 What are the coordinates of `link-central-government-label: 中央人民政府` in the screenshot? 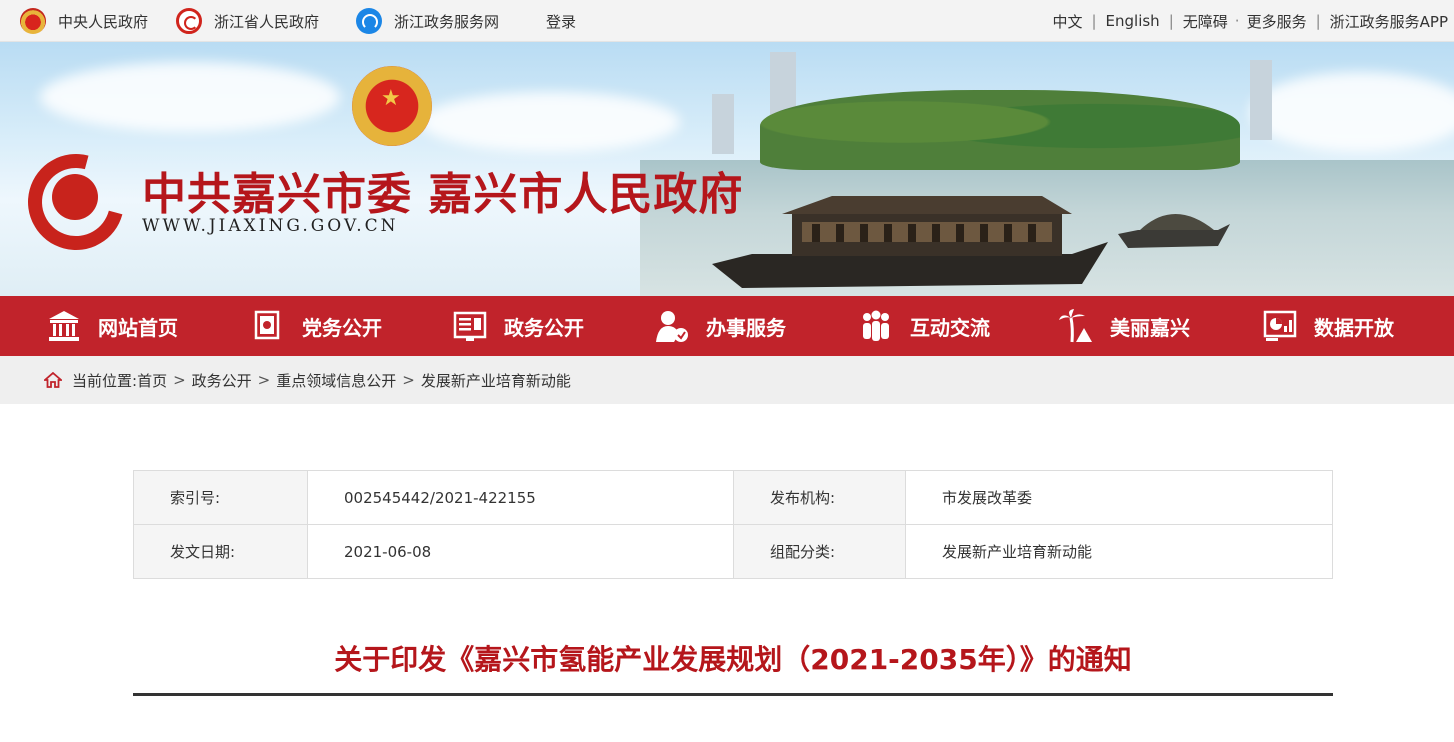 It's located at (103, 21).